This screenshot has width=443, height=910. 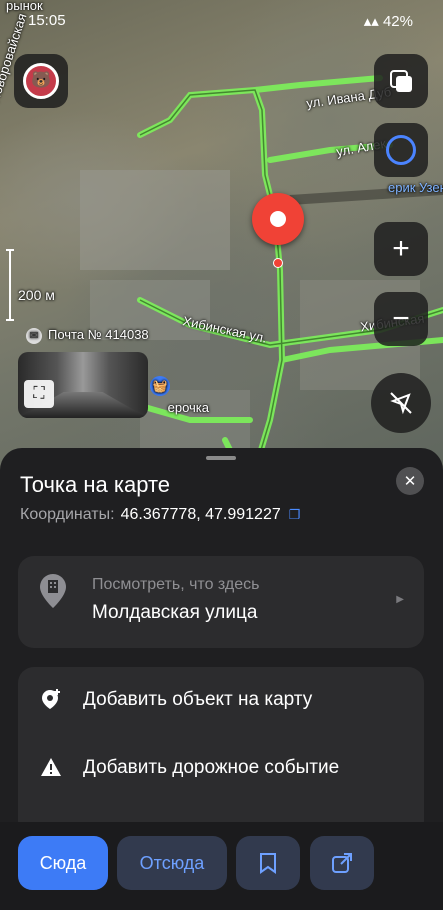 I want to click on zoom-in-button: +, so click(x=401, y=249).